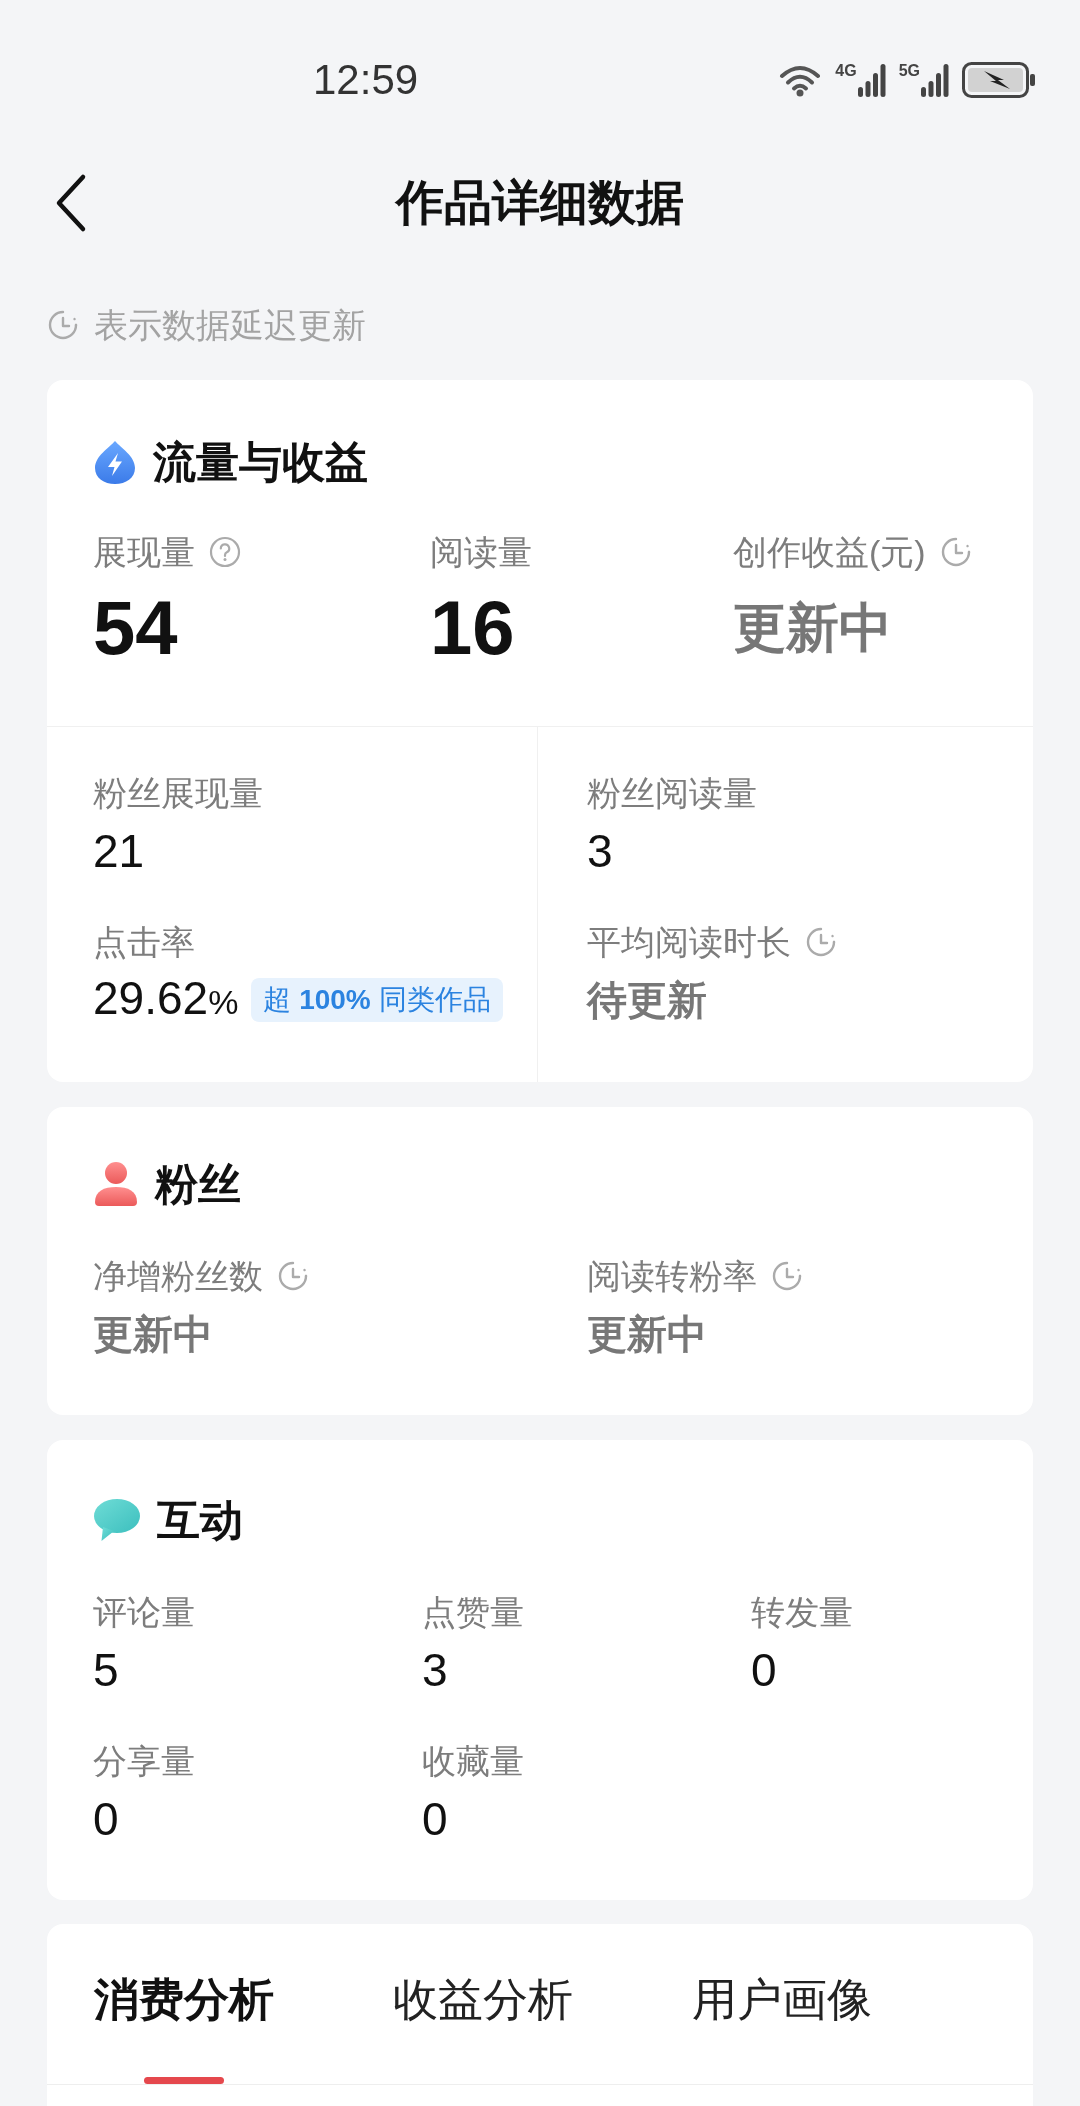 The image size is (1080, 2106). What do you see at coordinates (184, 2028) in the screenshot?
I see `tab: 消费分析` at bounding box center [184, 2028].